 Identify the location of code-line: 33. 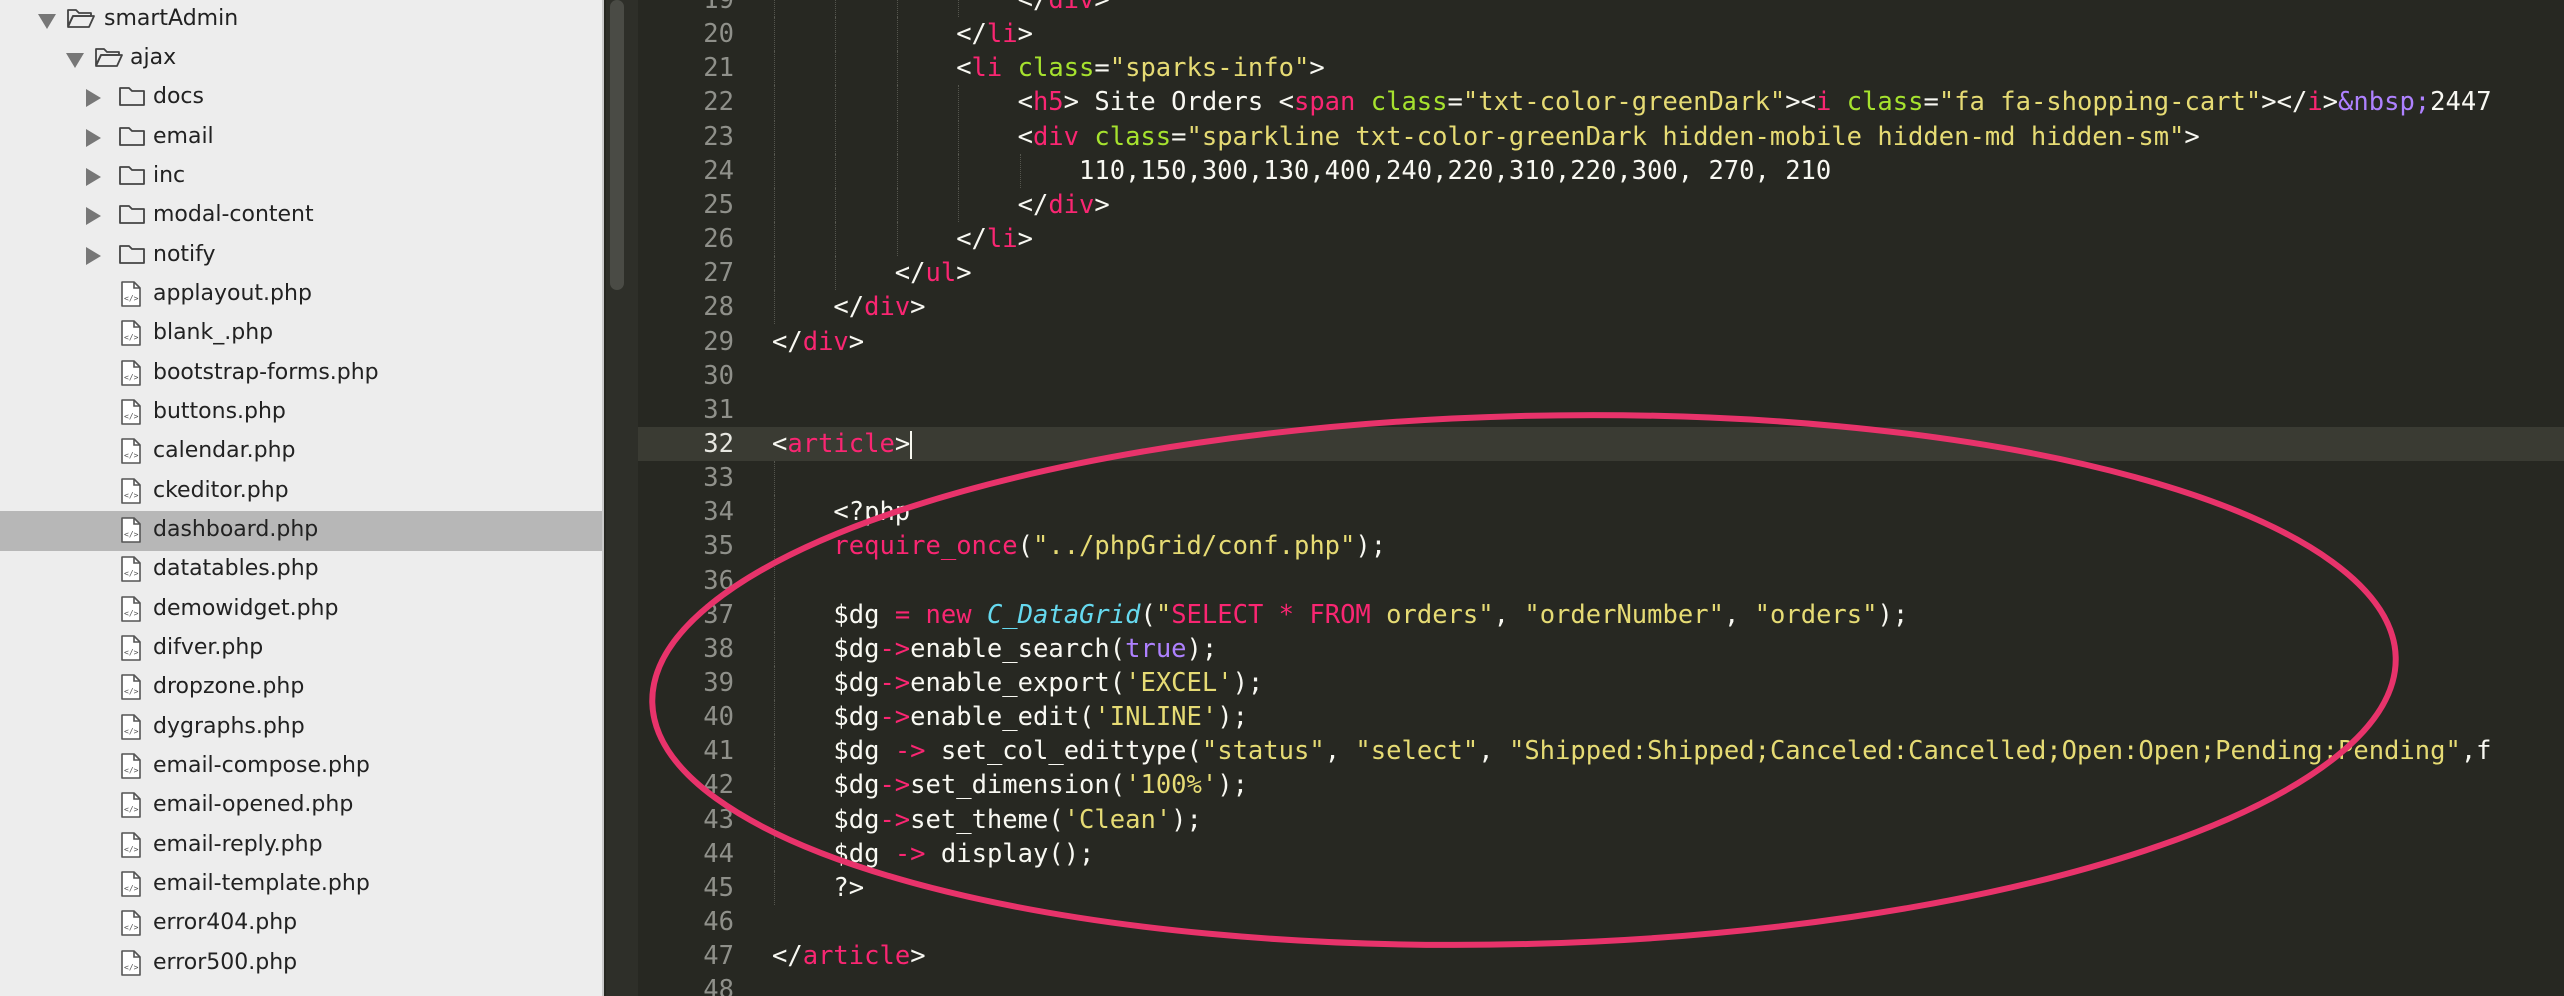
(1601, 478).